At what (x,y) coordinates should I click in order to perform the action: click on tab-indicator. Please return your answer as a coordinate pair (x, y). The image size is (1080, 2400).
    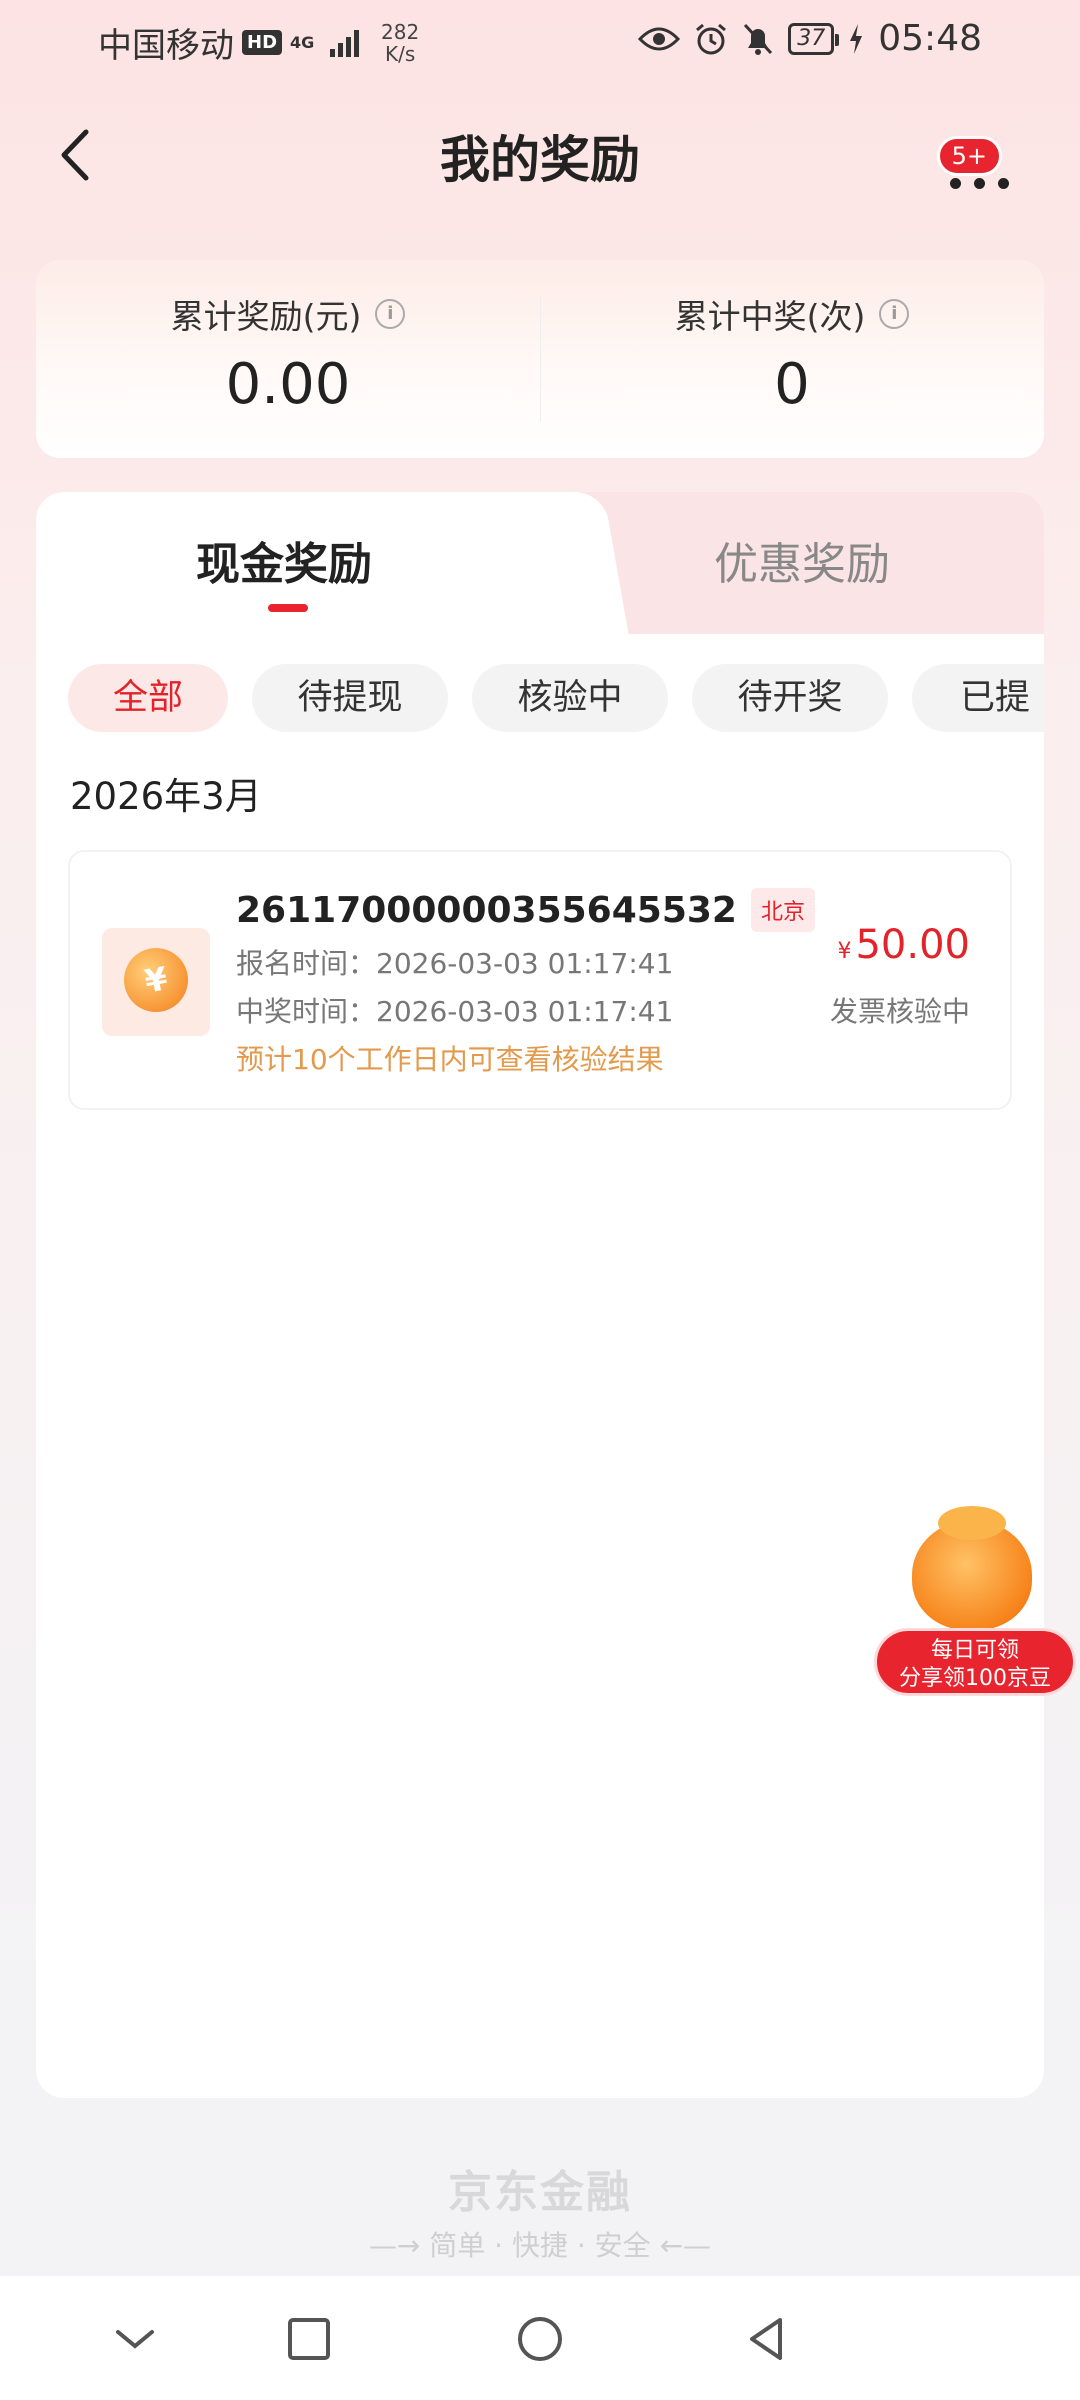
    Looking at the image, I should click on (288, 608).